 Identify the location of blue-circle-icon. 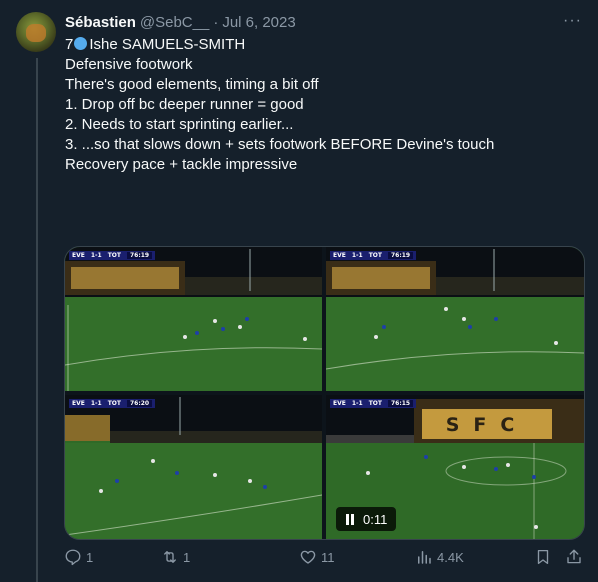
(81, 43).